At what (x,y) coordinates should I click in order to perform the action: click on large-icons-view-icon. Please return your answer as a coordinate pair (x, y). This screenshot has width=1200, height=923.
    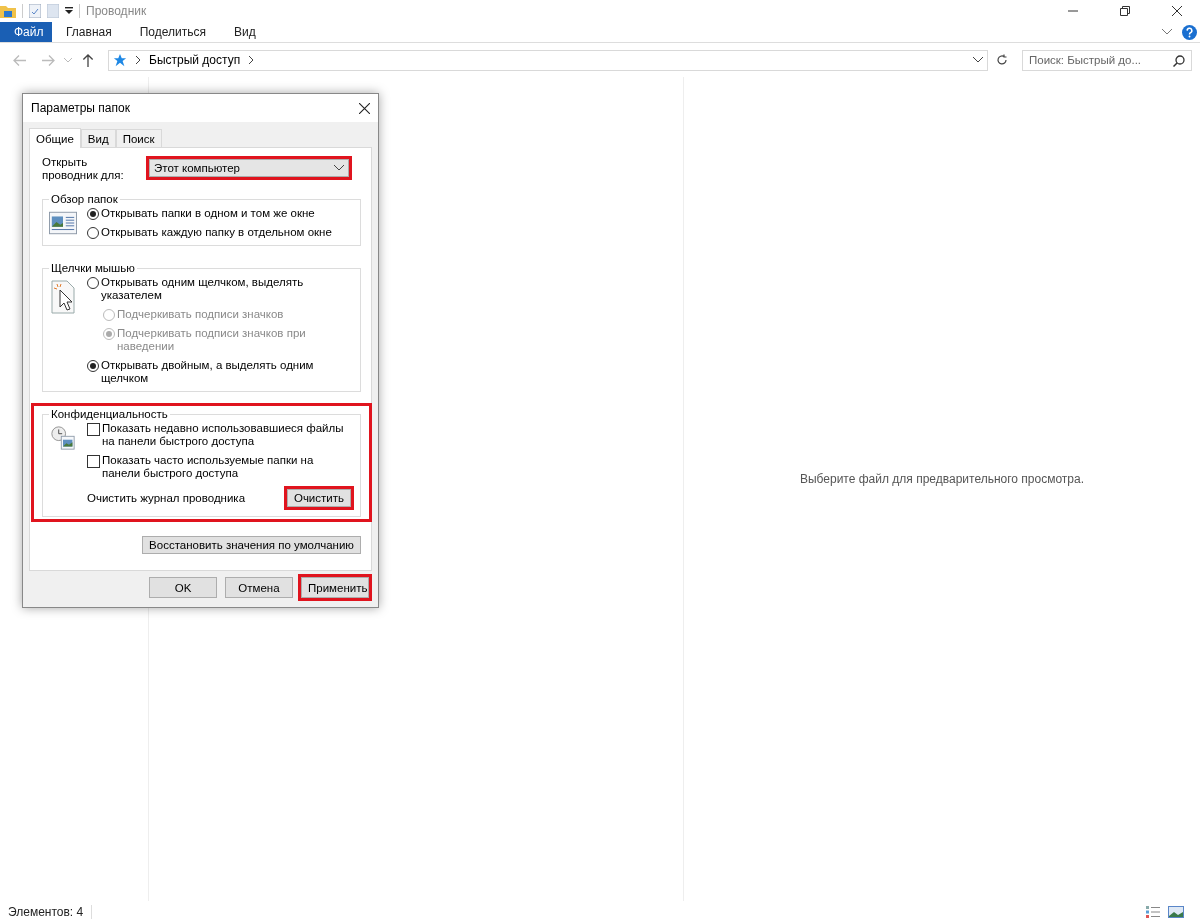
    Looking at the image, I should click on (1176, 912).